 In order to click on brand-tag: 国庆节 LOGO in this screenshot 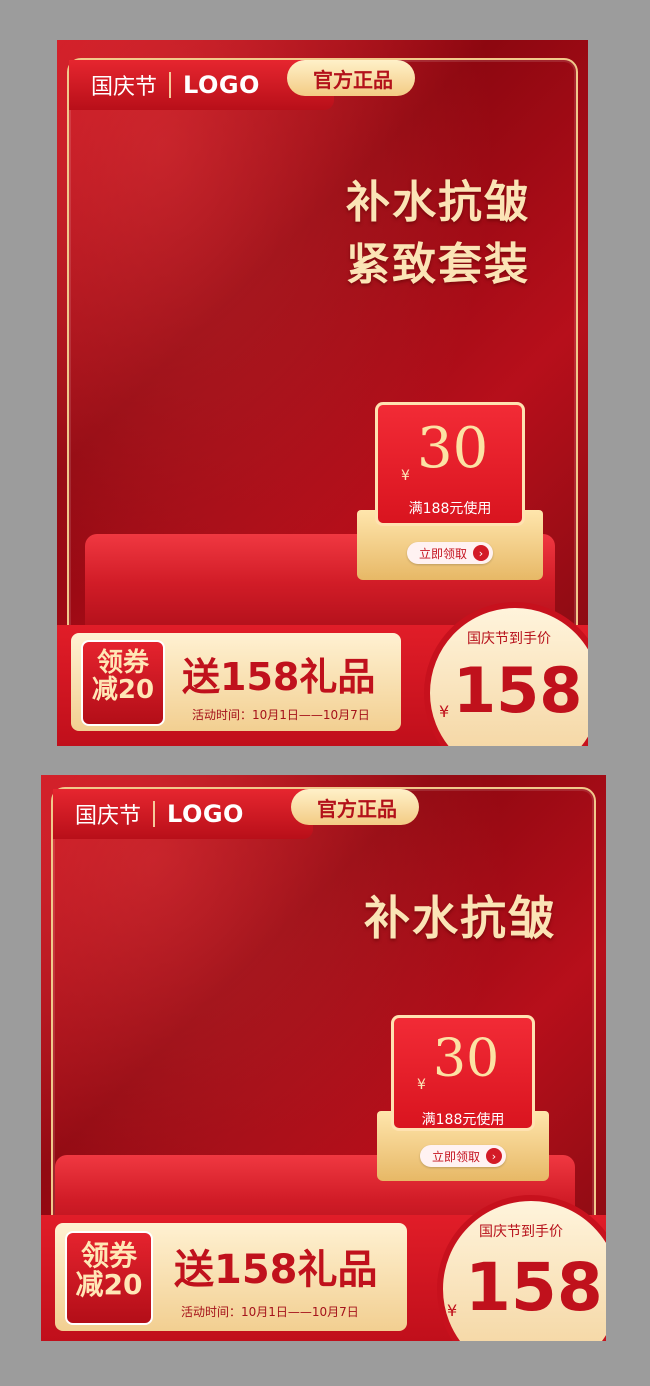, I will do `click(183, 814)`.